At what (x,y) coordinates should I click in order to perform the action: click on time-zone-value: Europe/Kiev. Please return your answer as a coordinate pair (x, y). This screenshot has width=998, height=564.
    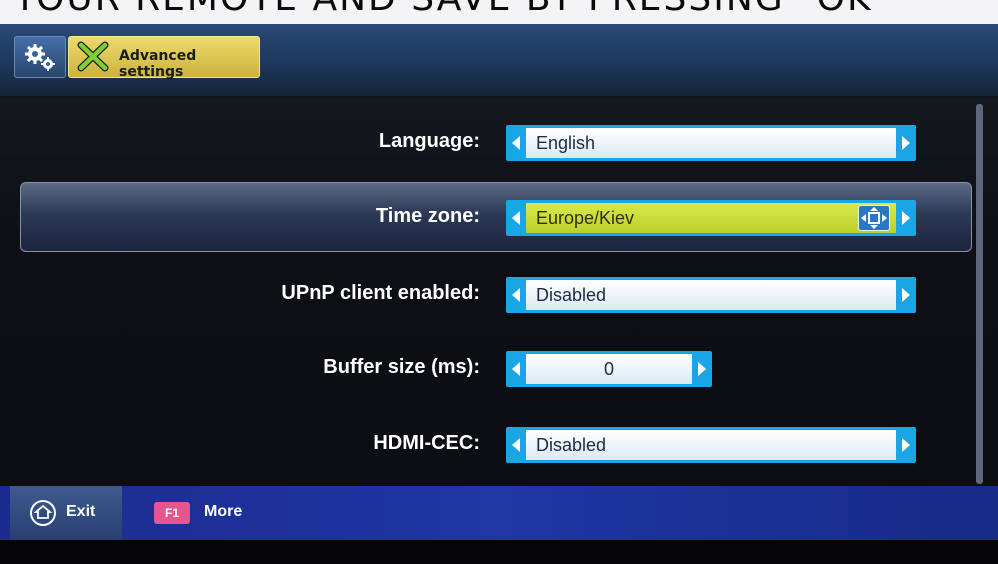
    Looking at the image, I should click on (711, 218).